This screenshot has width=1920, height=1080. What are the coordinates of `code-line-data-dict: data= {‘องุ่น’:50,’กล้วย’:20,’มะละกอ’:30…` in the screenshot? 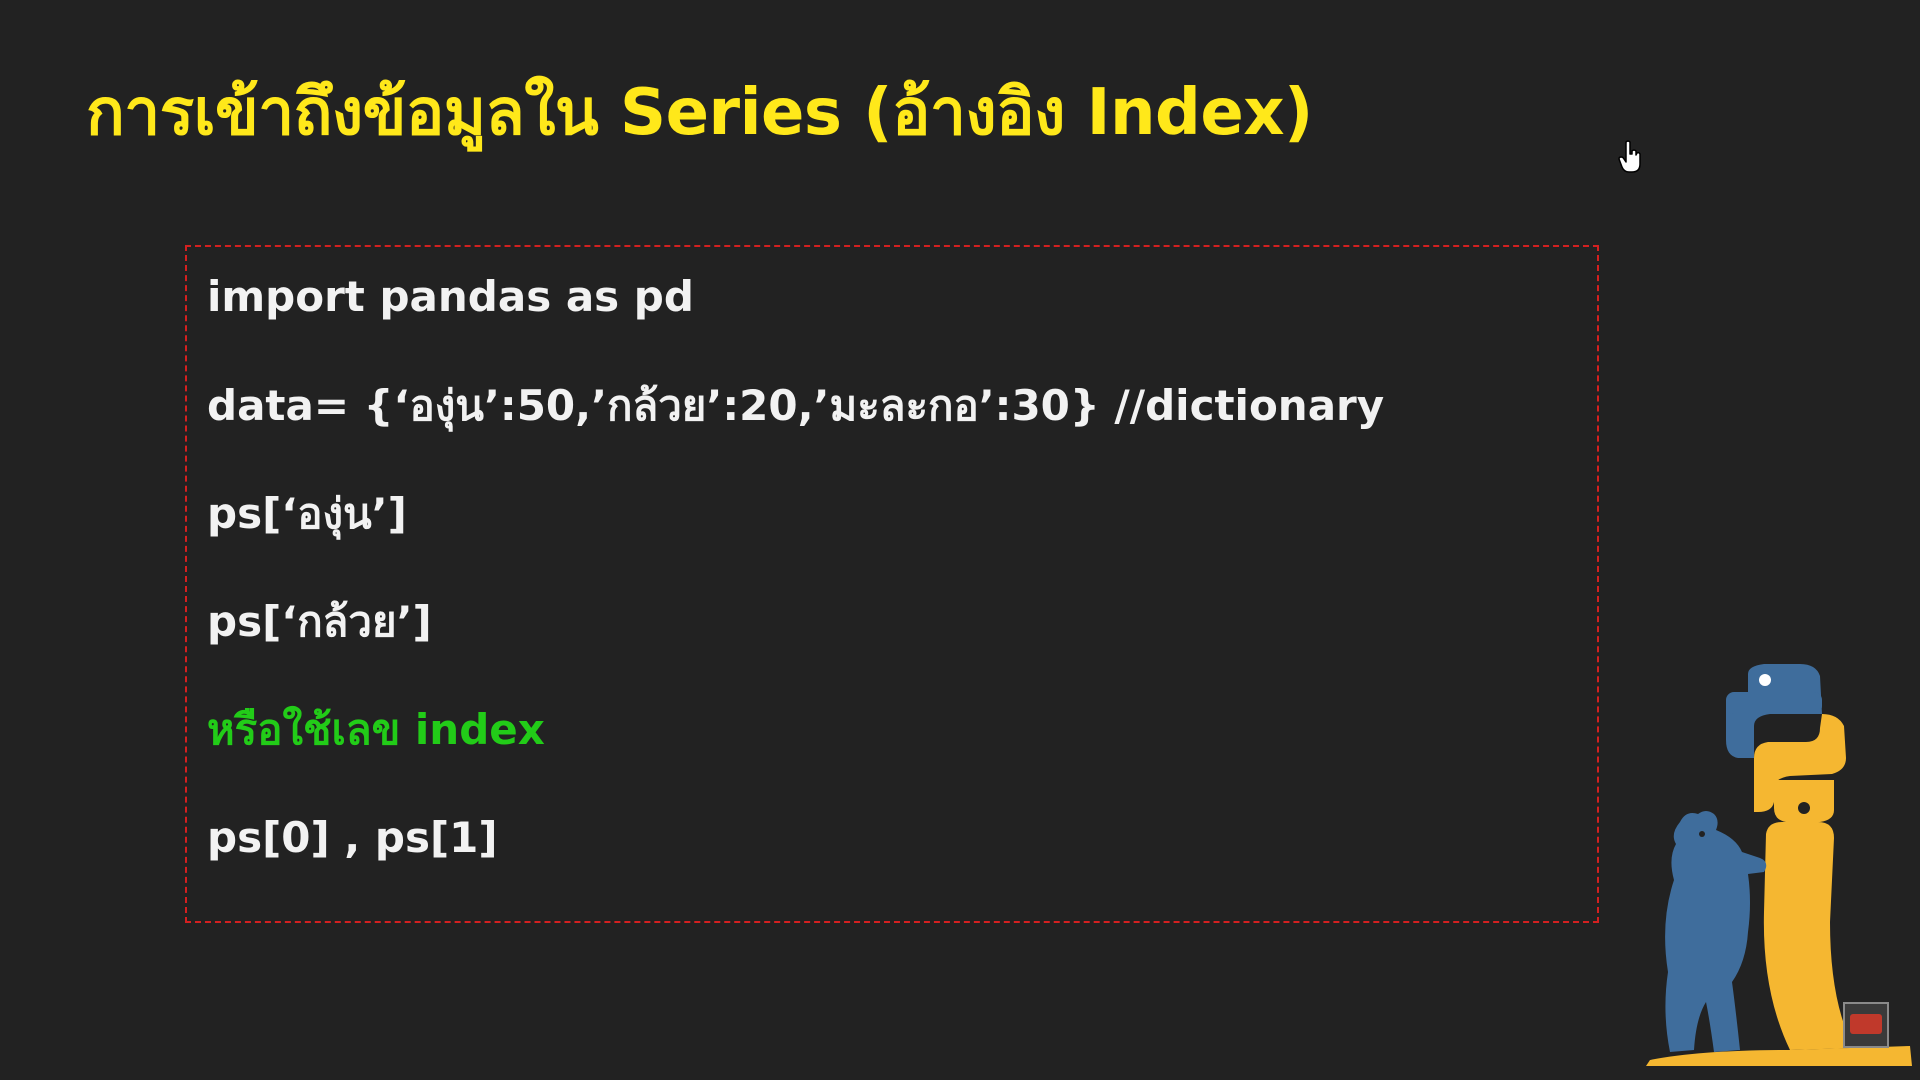 It's located at (796, 405).